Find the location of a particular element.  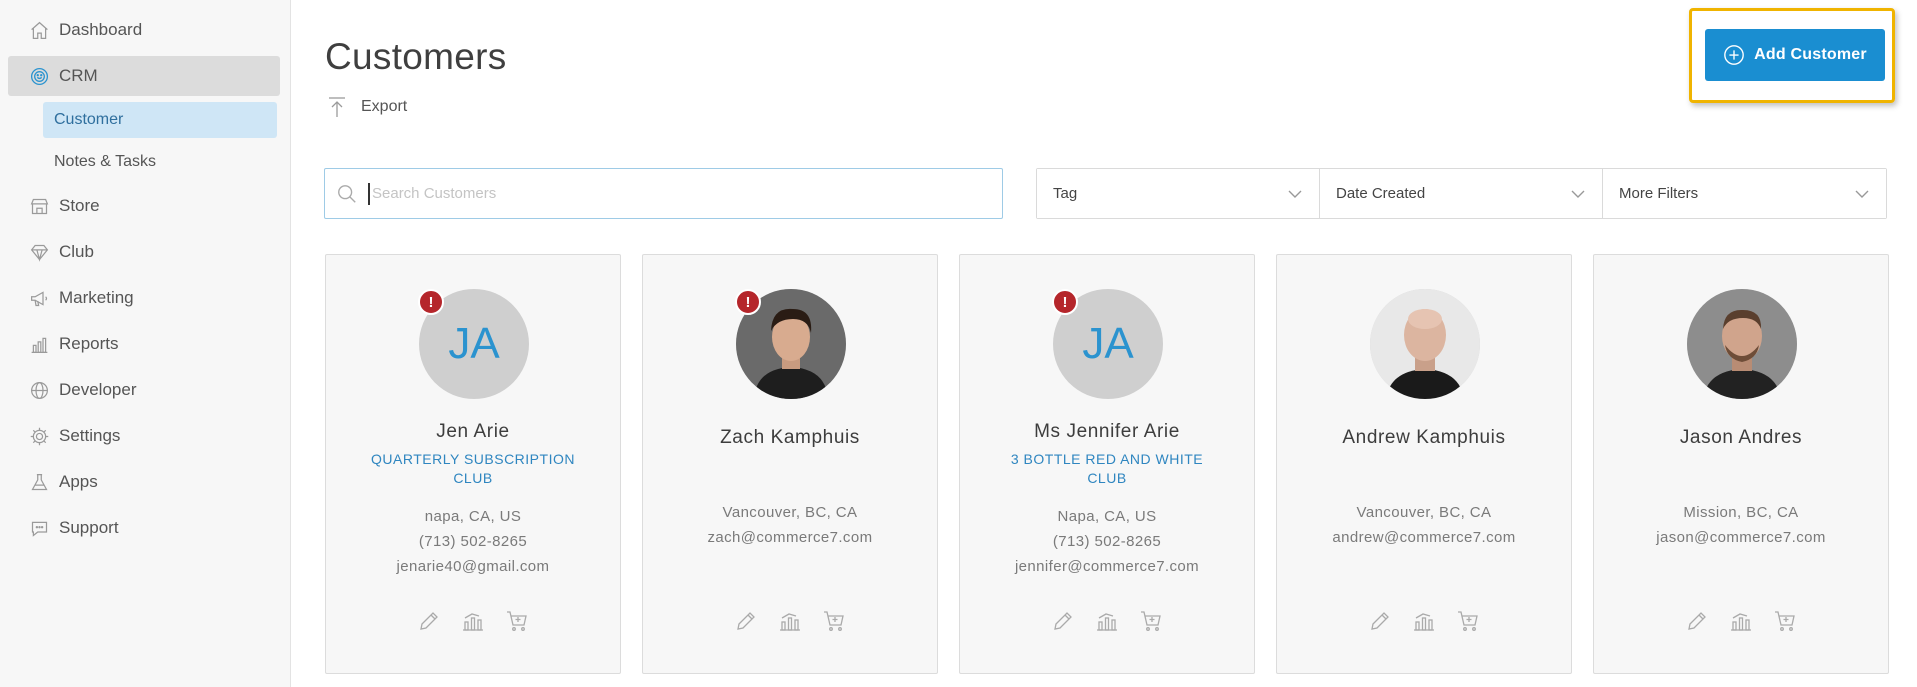

sidebar-item-club: Club is located at coordinates (144, 252).